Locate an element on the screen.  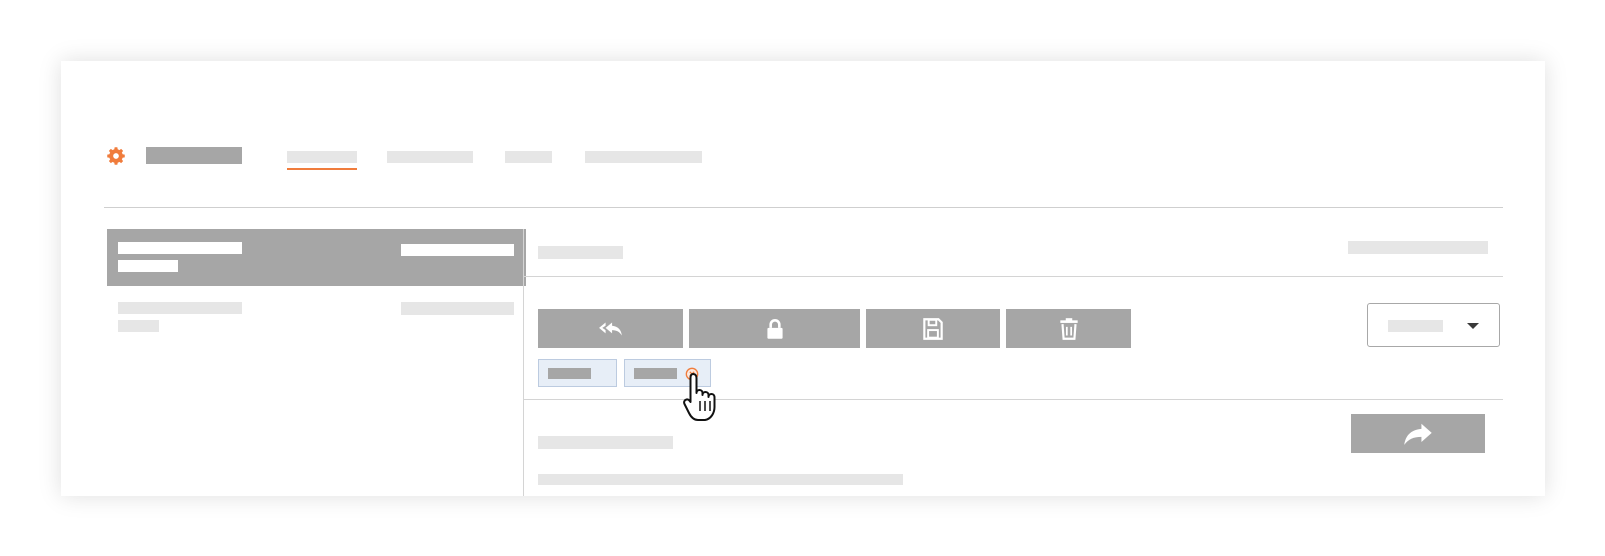
caret-down-icon is located at coordinates (1473, 326).